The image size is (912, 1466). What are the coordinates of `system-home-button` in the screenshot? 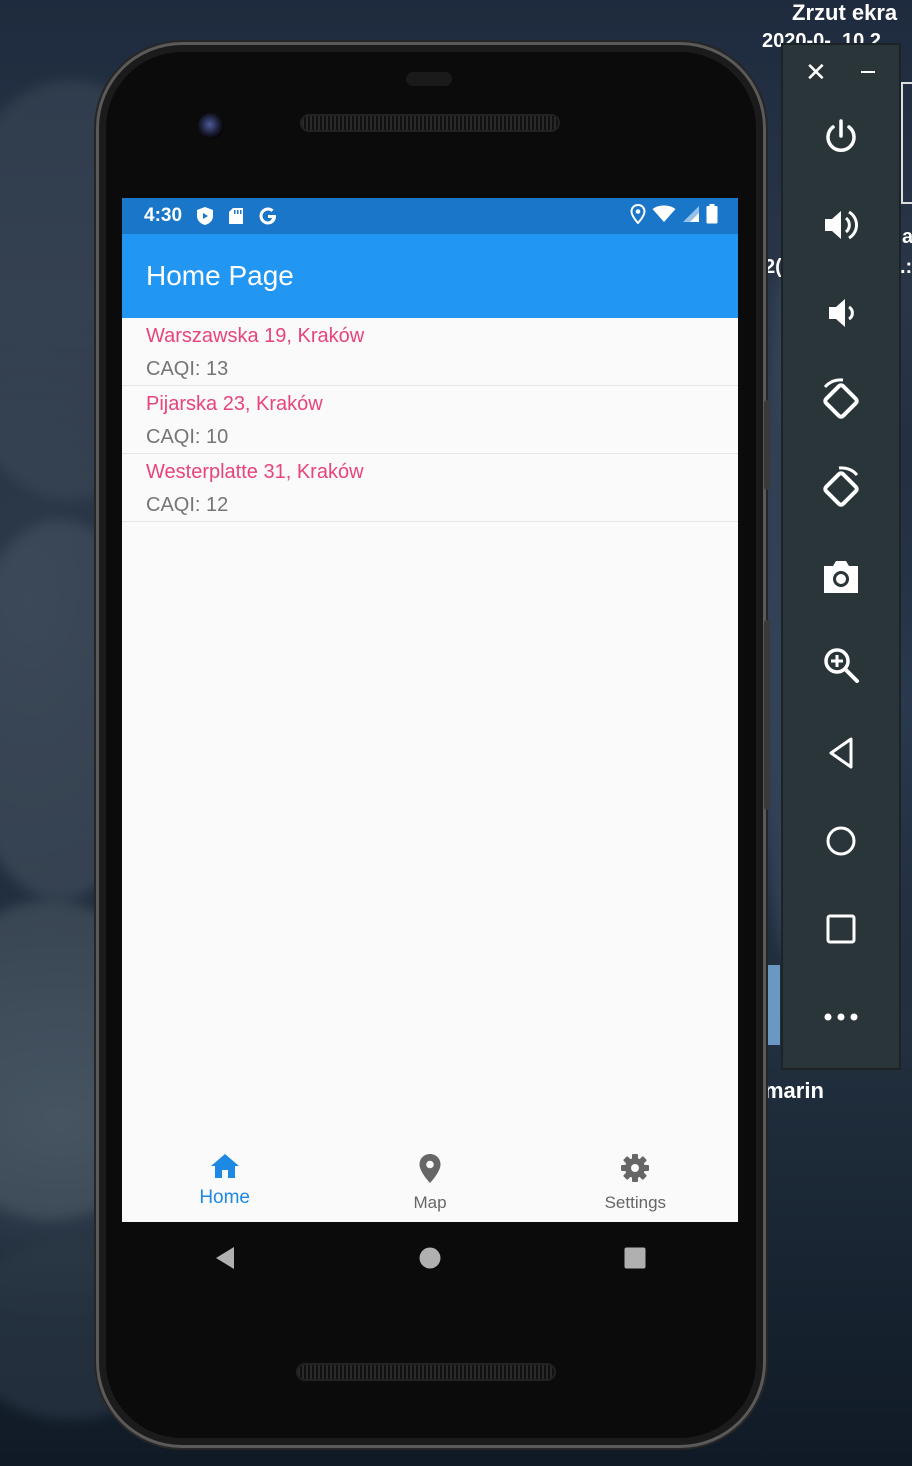 It's located at (430, 1258).